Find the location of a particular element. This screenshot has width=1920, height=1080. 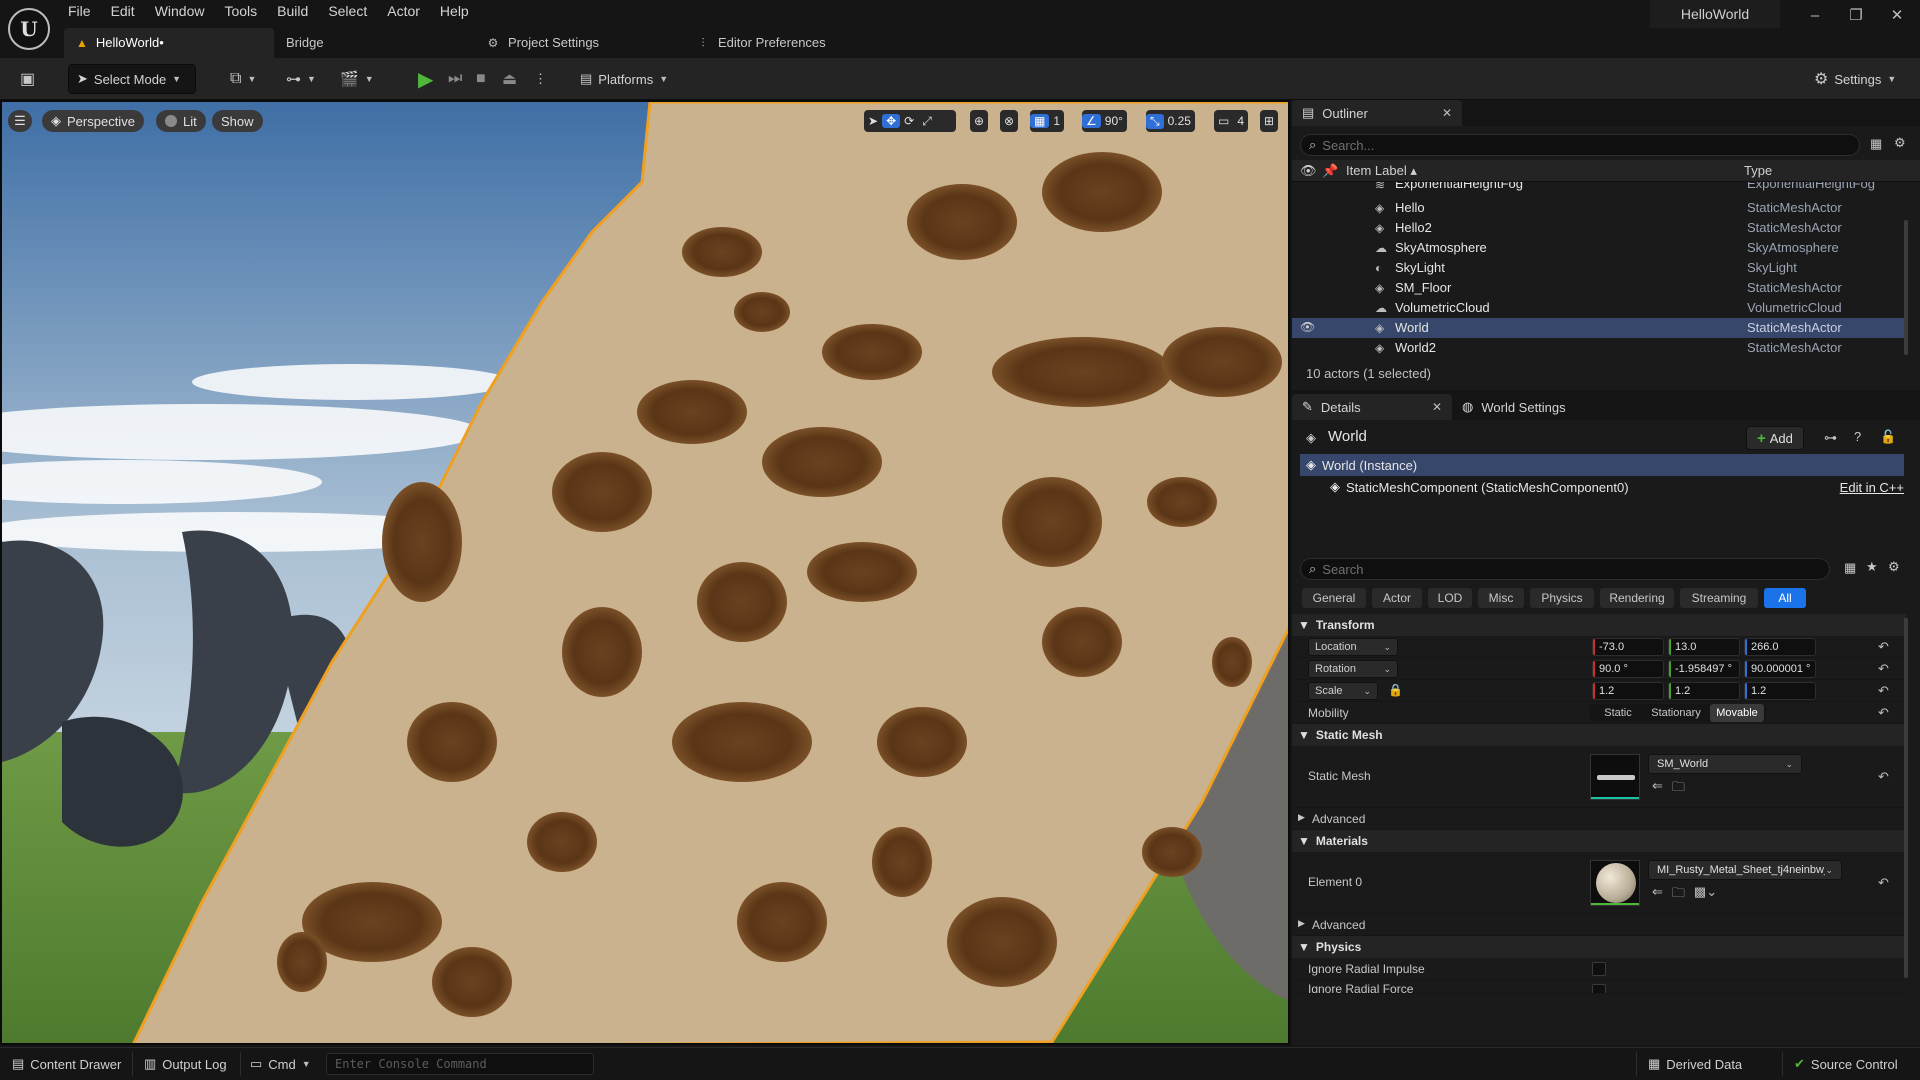

outliner-row: ☁ SkyAtmosphere SkyAtmosphere is located at coordinates (1599, 248).